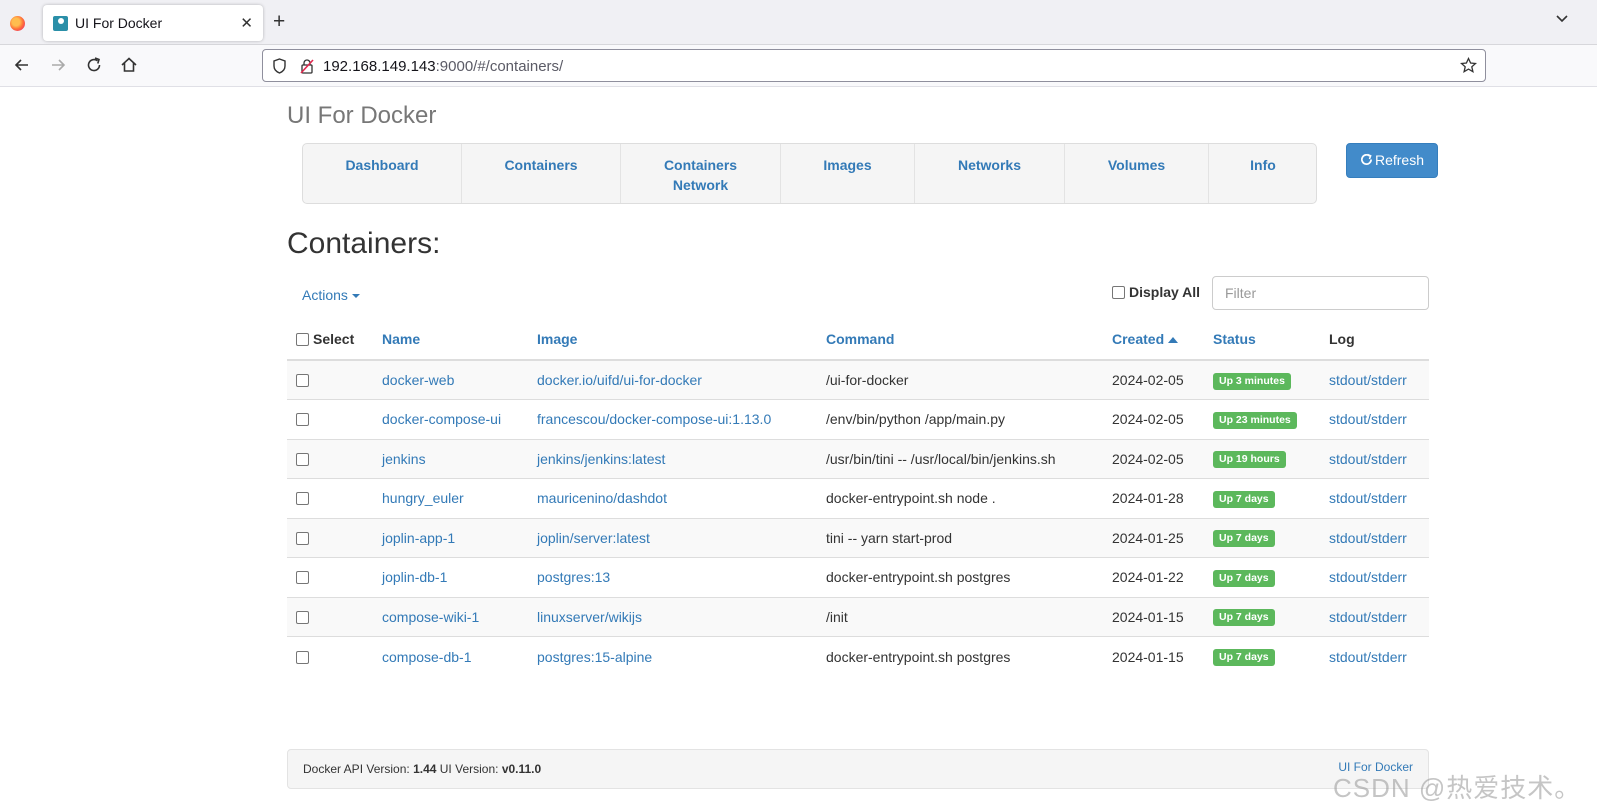 This screenshot has width=1597, height=812. Describe the element at coordinates (430, 617) in the screenshot. I see `container-name-link: compose-wiki-1` at that location.